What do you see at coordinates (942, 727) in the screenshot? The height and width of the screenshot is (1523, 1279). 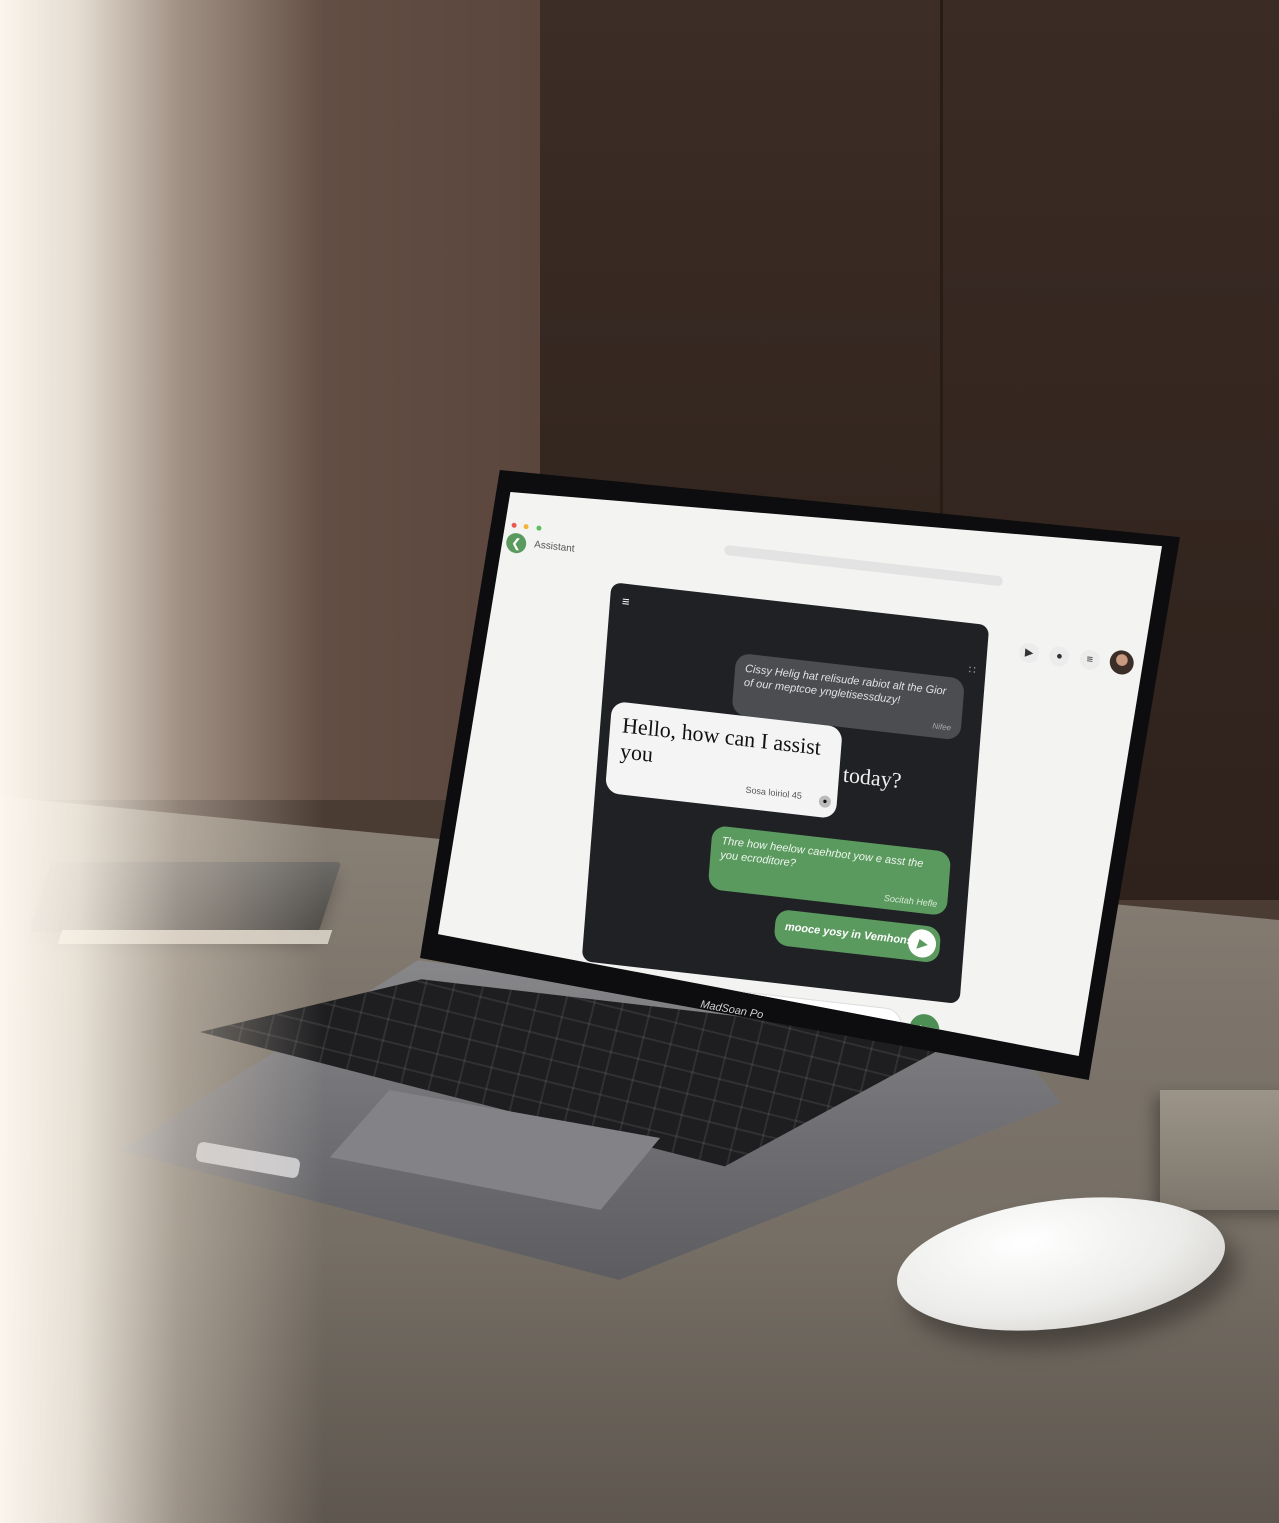 I see `message-meta: Nifee` at bounding box center [942, 727].